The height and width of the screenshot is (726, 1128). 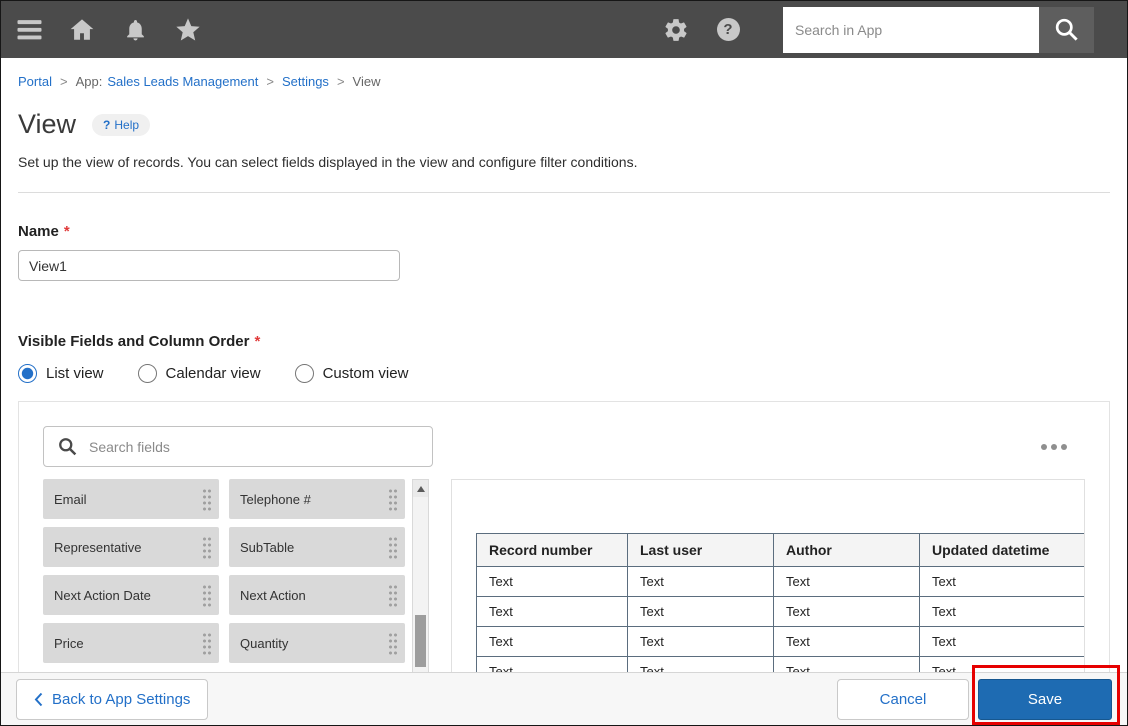 What do you see at coordinates (564, 698) in the screenshot?
I see `action-footer: Back to App Settings Cancel Save` at bounding box center [564, 698].